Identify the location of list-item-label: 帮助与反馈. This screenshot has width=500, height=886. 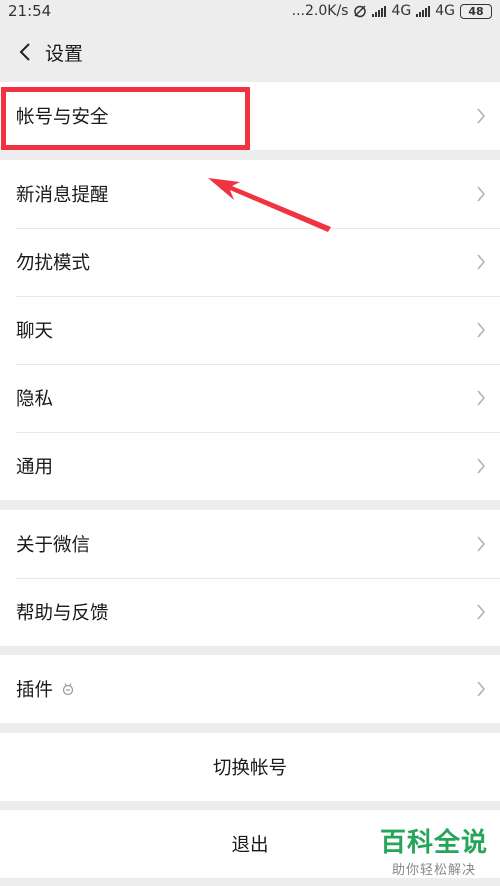
(62, 613).